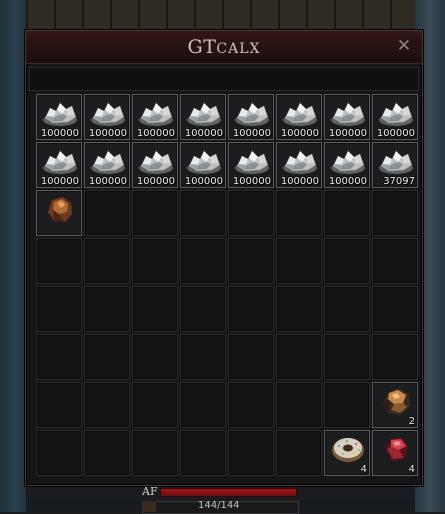 Image resolution: width=445 pixels, height=514 pixels. Describe the element at coordinates (224, 79) in the screenshot. I see `window-subbar` at that location.